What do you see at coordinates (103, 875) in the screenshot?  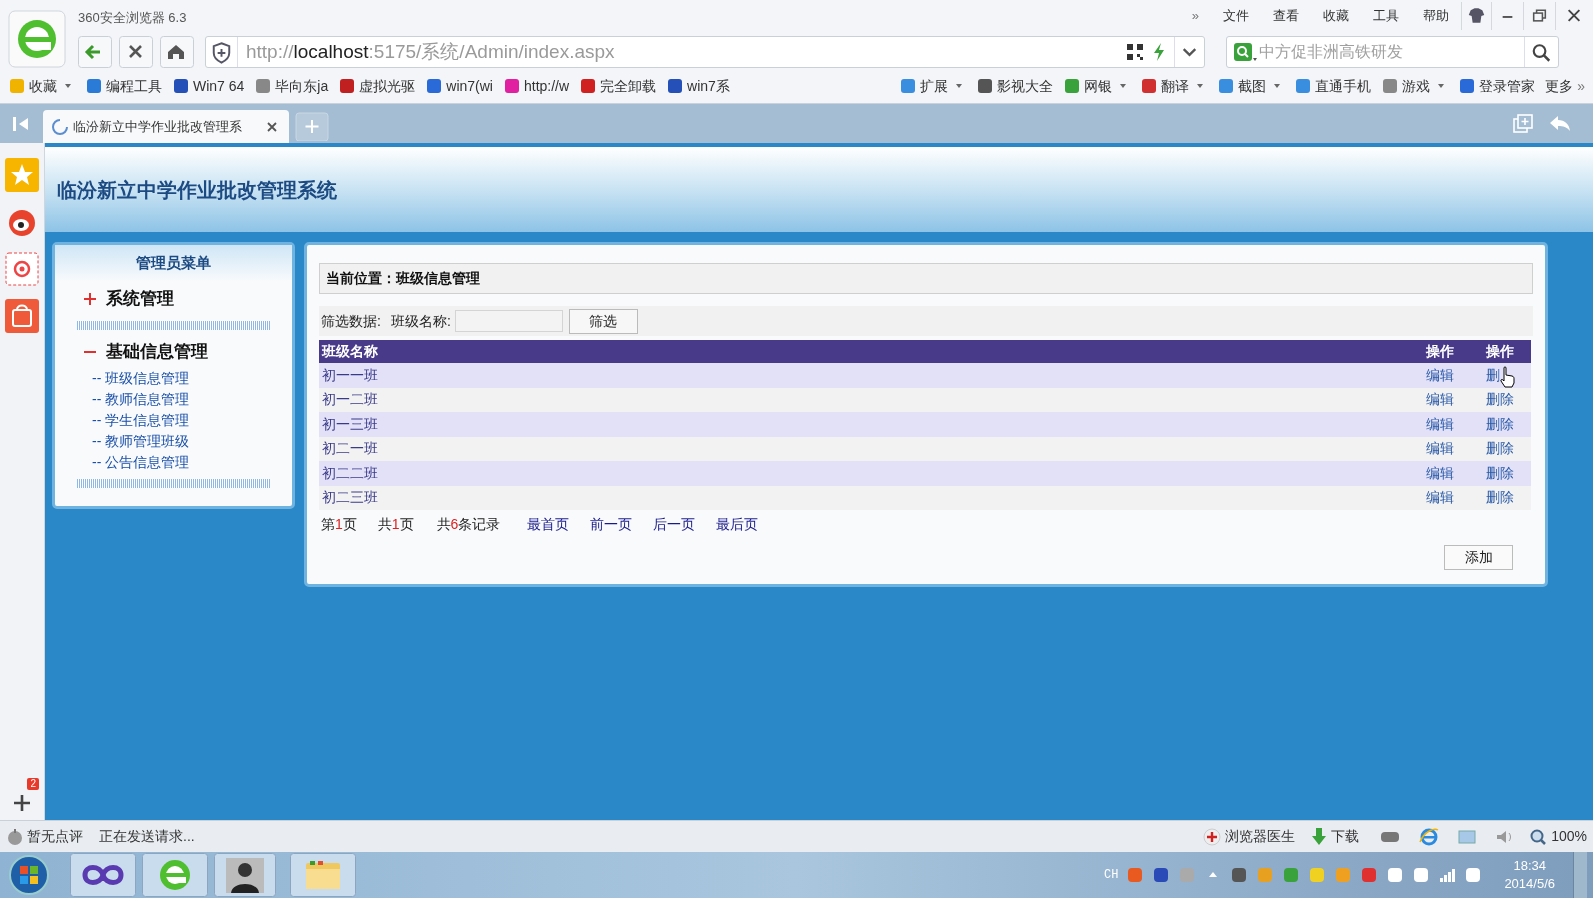 I see `infinity-app-icon` at bounding box center [103, 875].